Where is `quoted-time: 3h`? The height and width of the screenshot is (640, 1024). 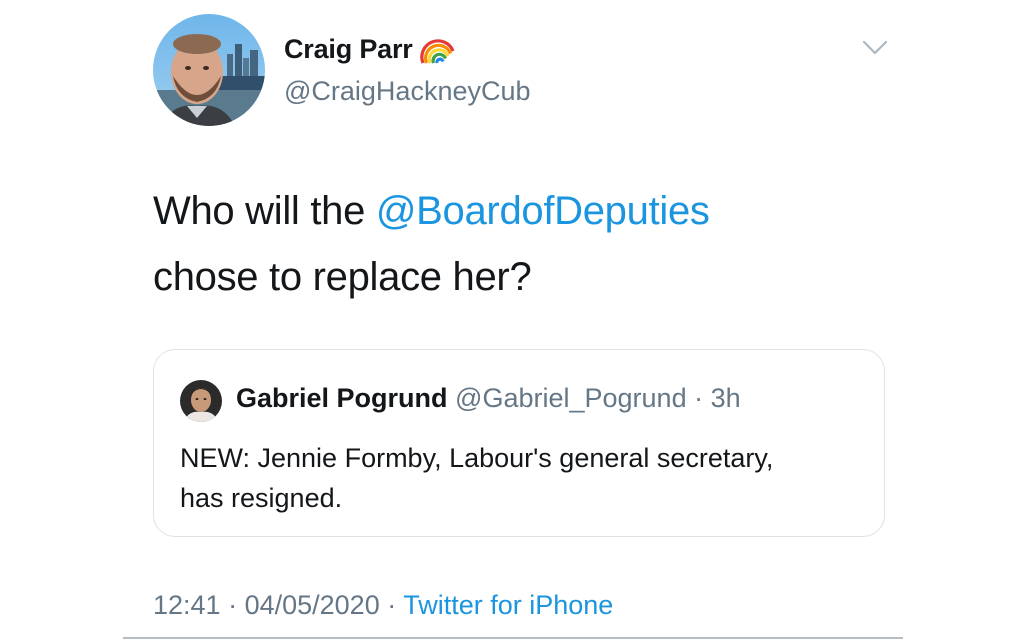
quoted-time: 3h is located at coordinates (725, 398).